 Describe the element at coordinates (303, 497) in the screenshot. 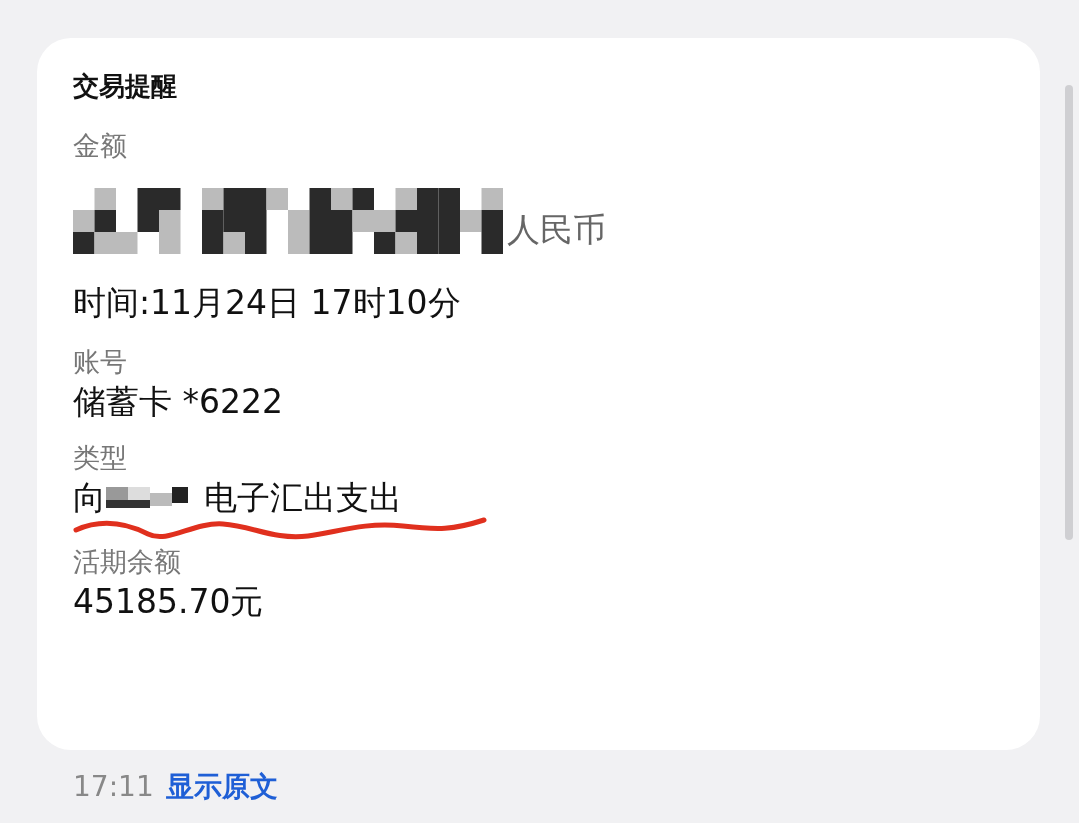

I see `type-suffix-text: 电子汇出支出` at that location.